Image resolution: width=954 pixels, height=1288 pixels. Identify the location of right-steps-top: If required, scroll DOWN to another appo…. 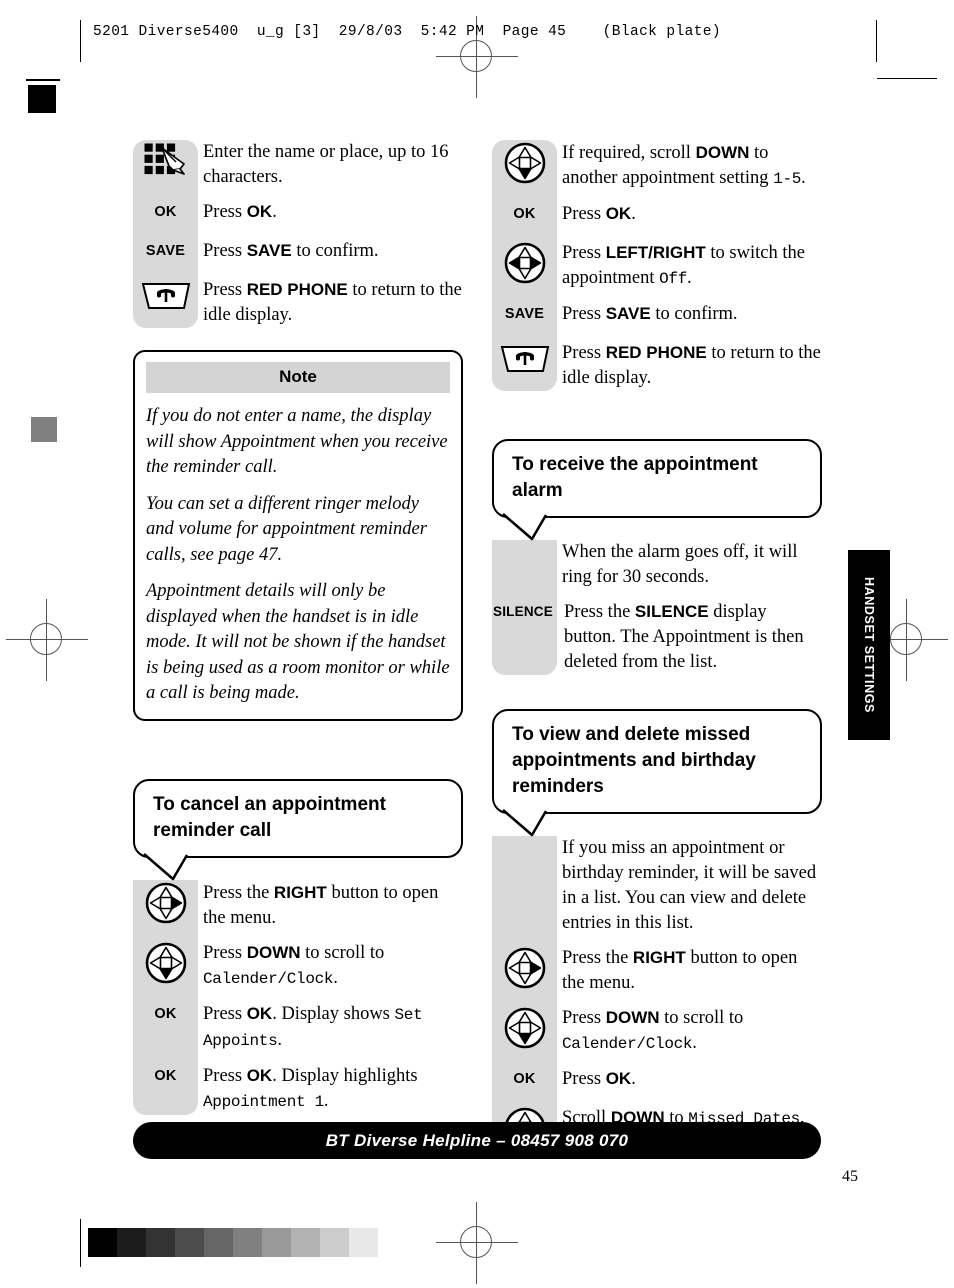
(657, 265).